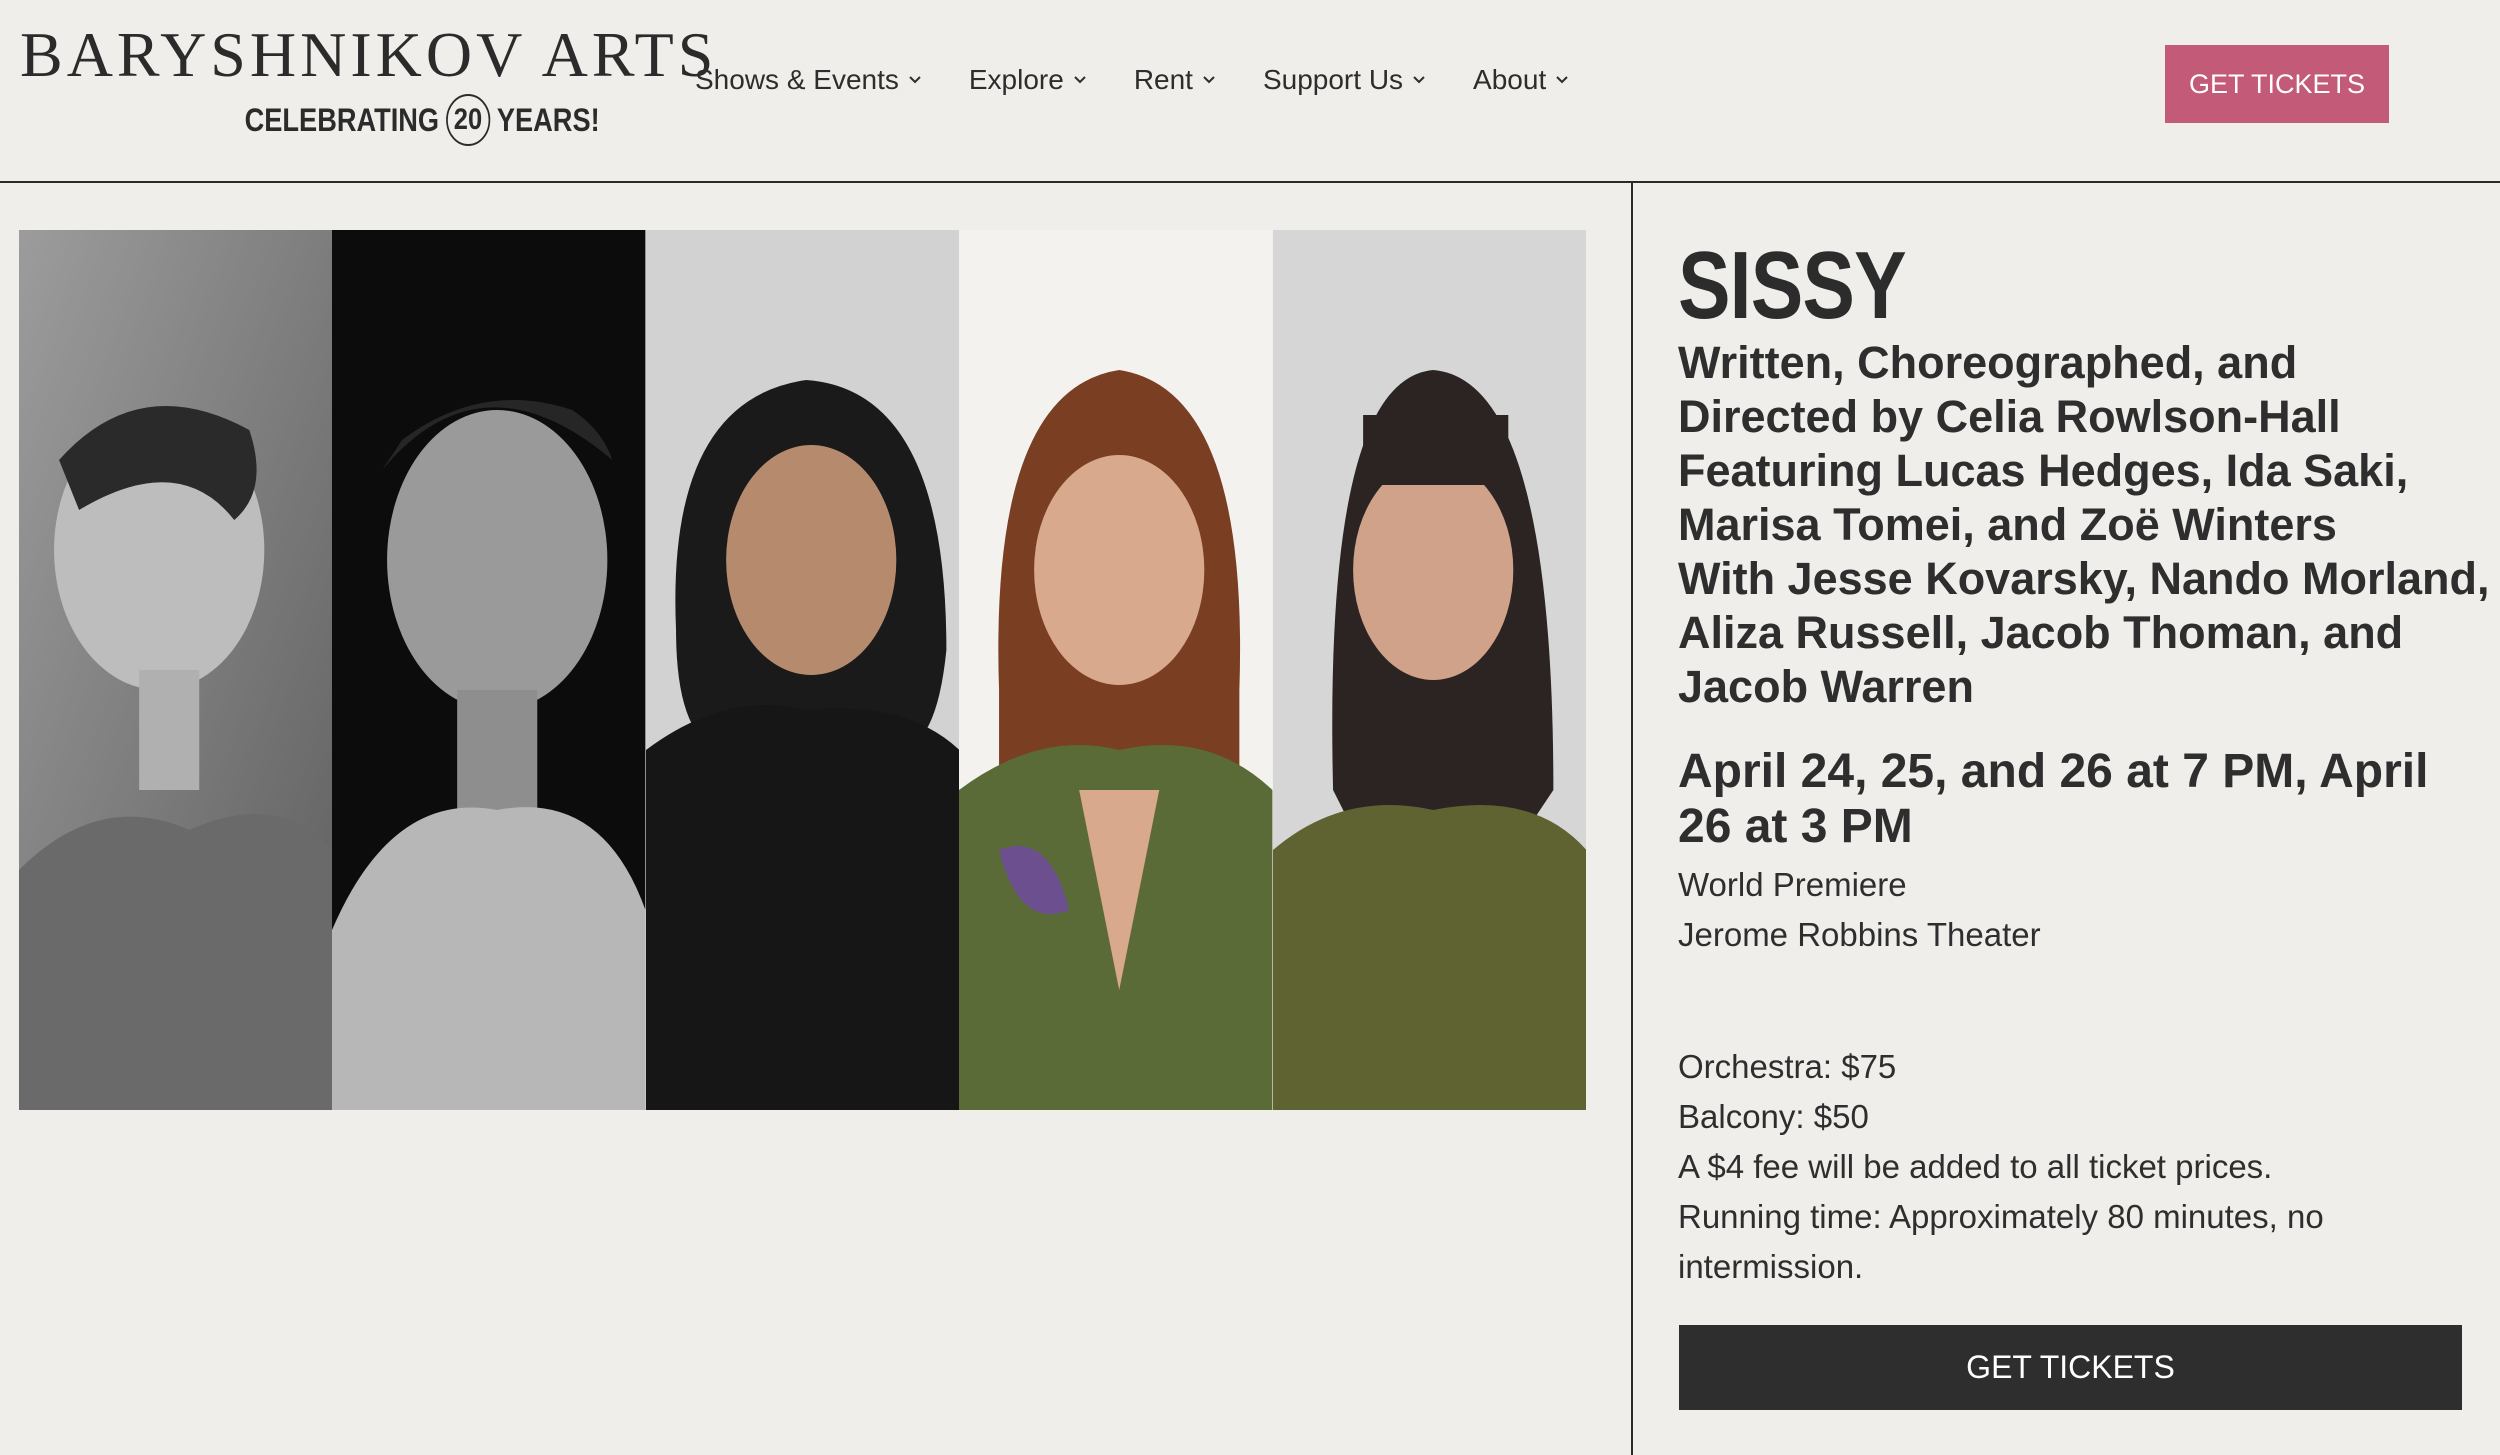 Image resolution: width=2500 pixels, height=1455 pixels. Describe the element at coordinates (1016, 79) in the screenshot. I see `nav-label: Explore` at that location.